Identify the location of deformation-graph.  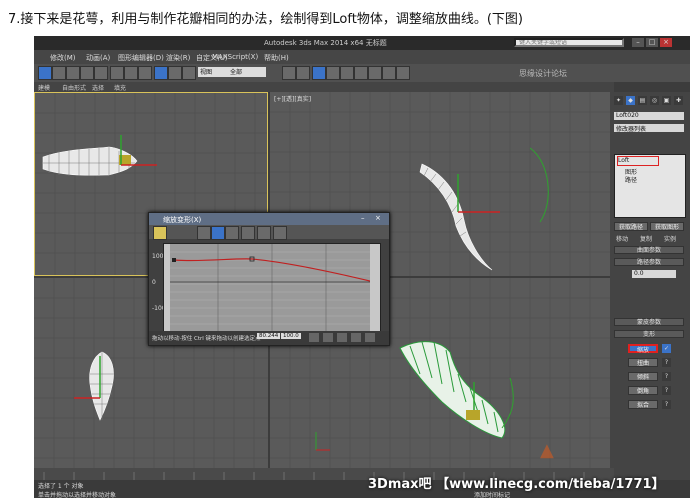
(272, 288).